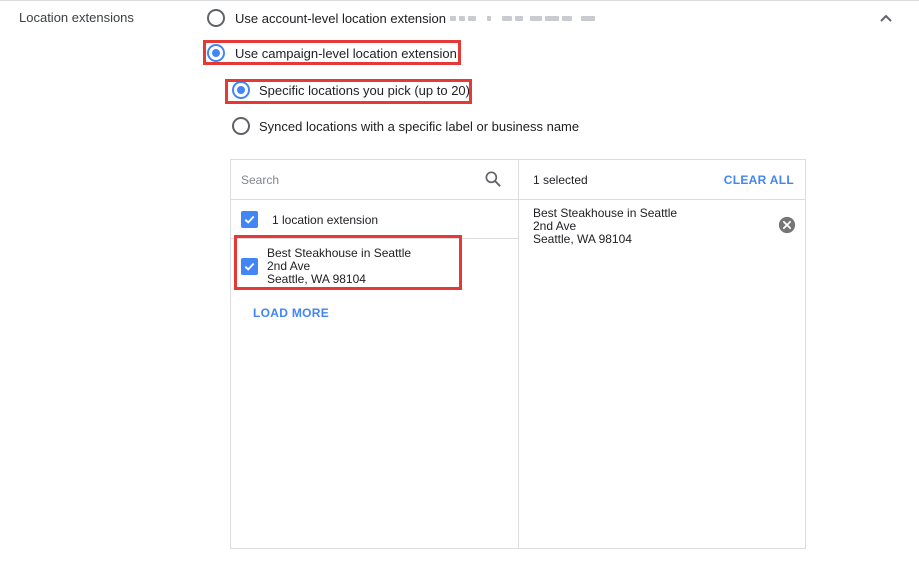  I want to click on campaign-level-option: Use campaign-level location extension, so click(332, 53).